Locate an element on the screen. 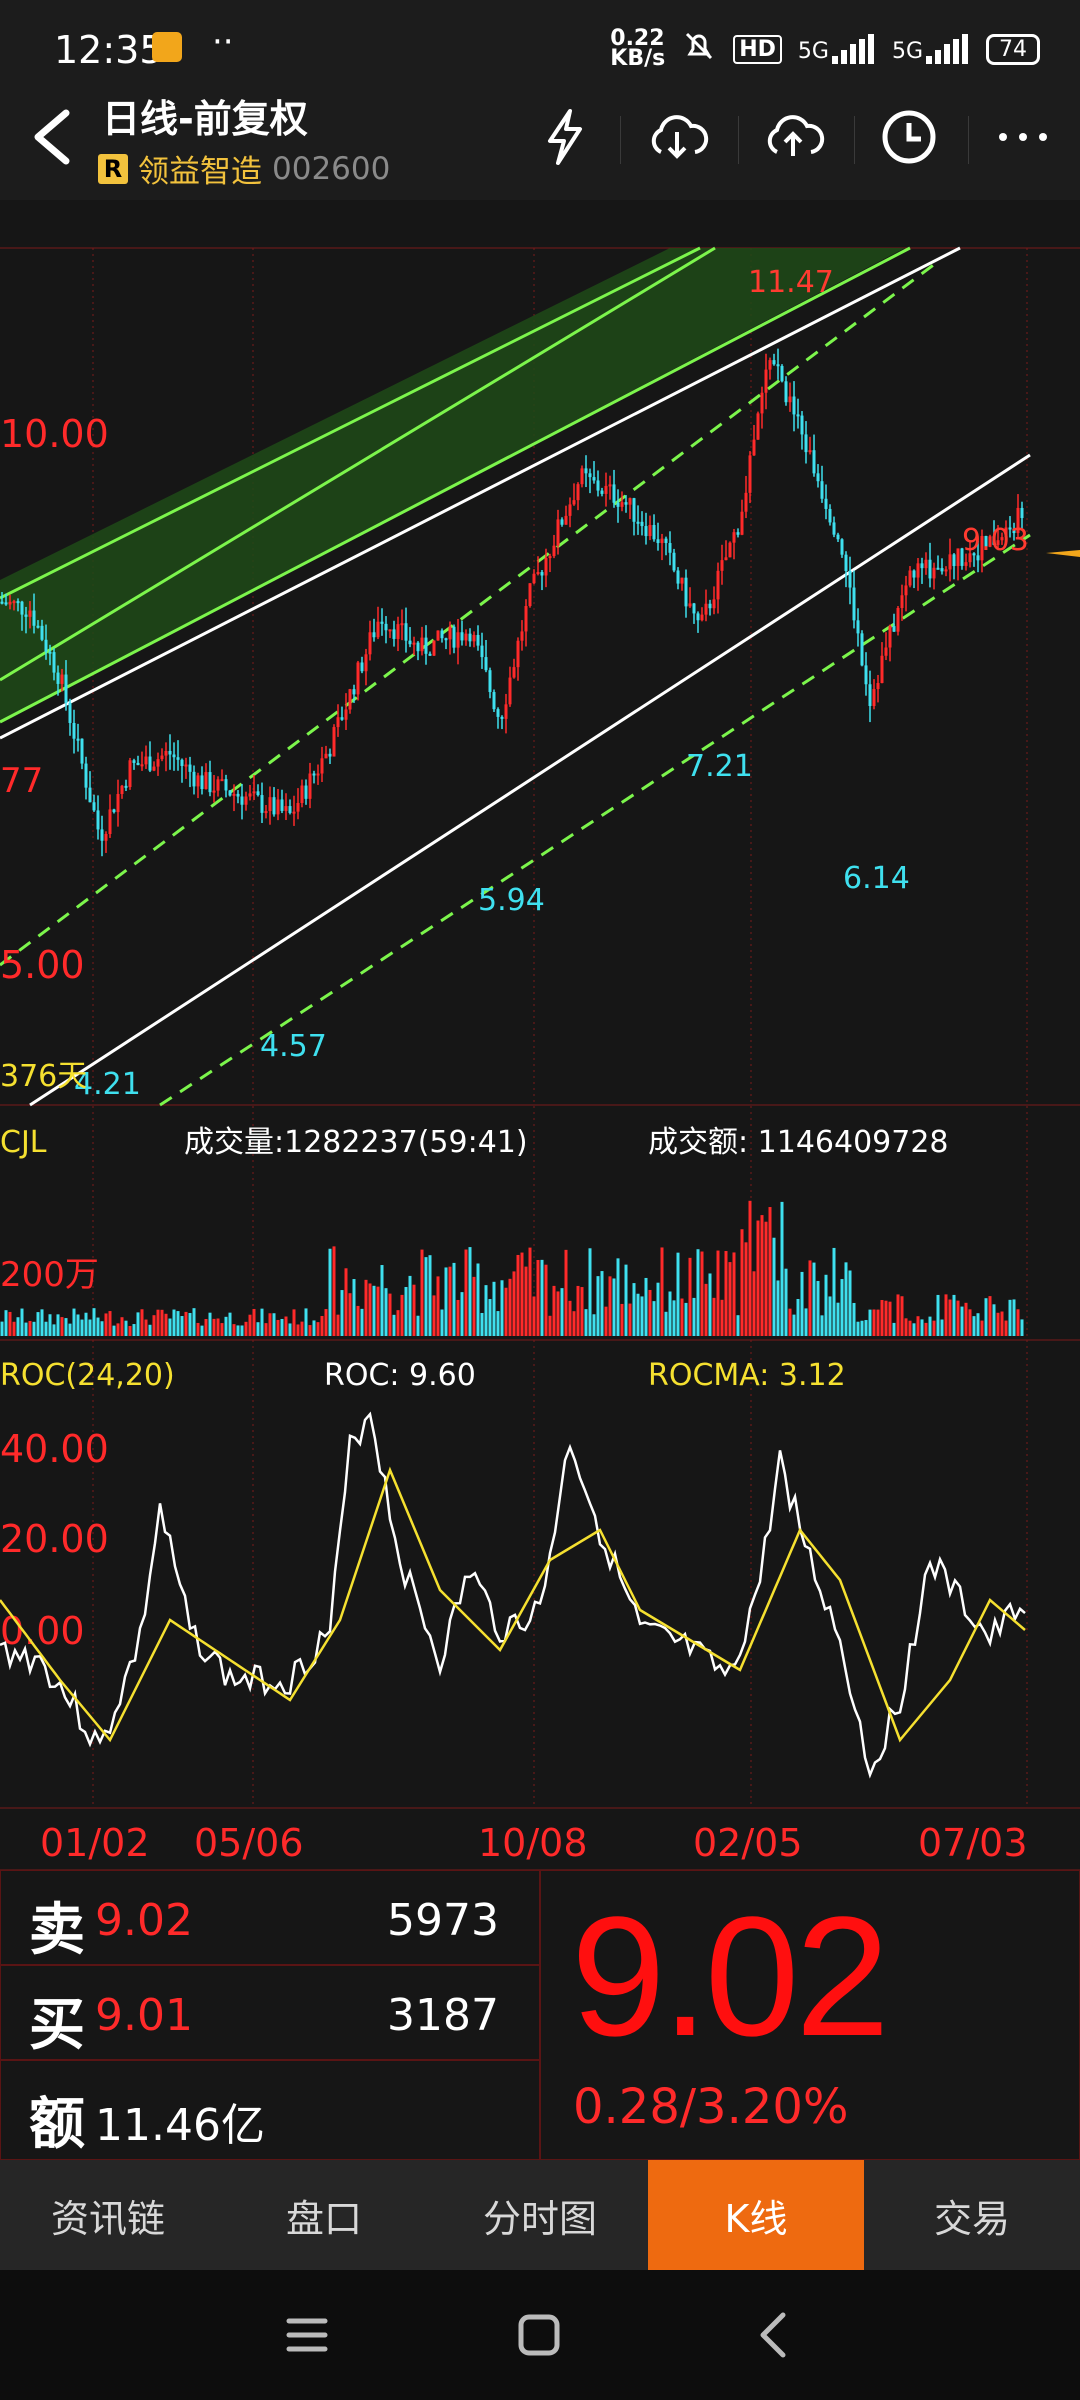 This screenshot has height=2400, width=1080. stock-name: 领益智造 is located at coordinates (200, 172).